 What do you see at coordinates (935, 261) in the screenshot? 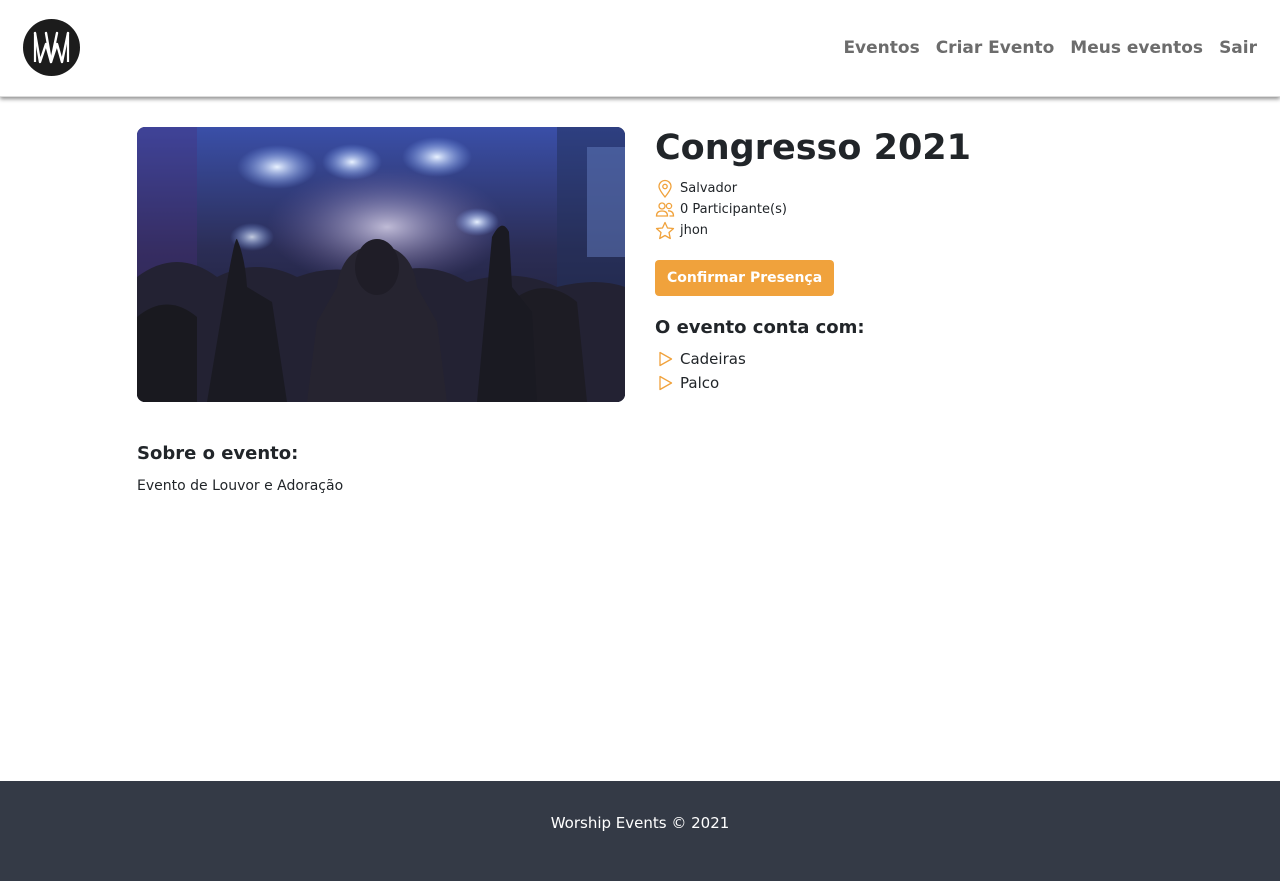
I see `event-info: Congresso 2021 Salvador 0 Participante(s` at bounding box center [935, 261].